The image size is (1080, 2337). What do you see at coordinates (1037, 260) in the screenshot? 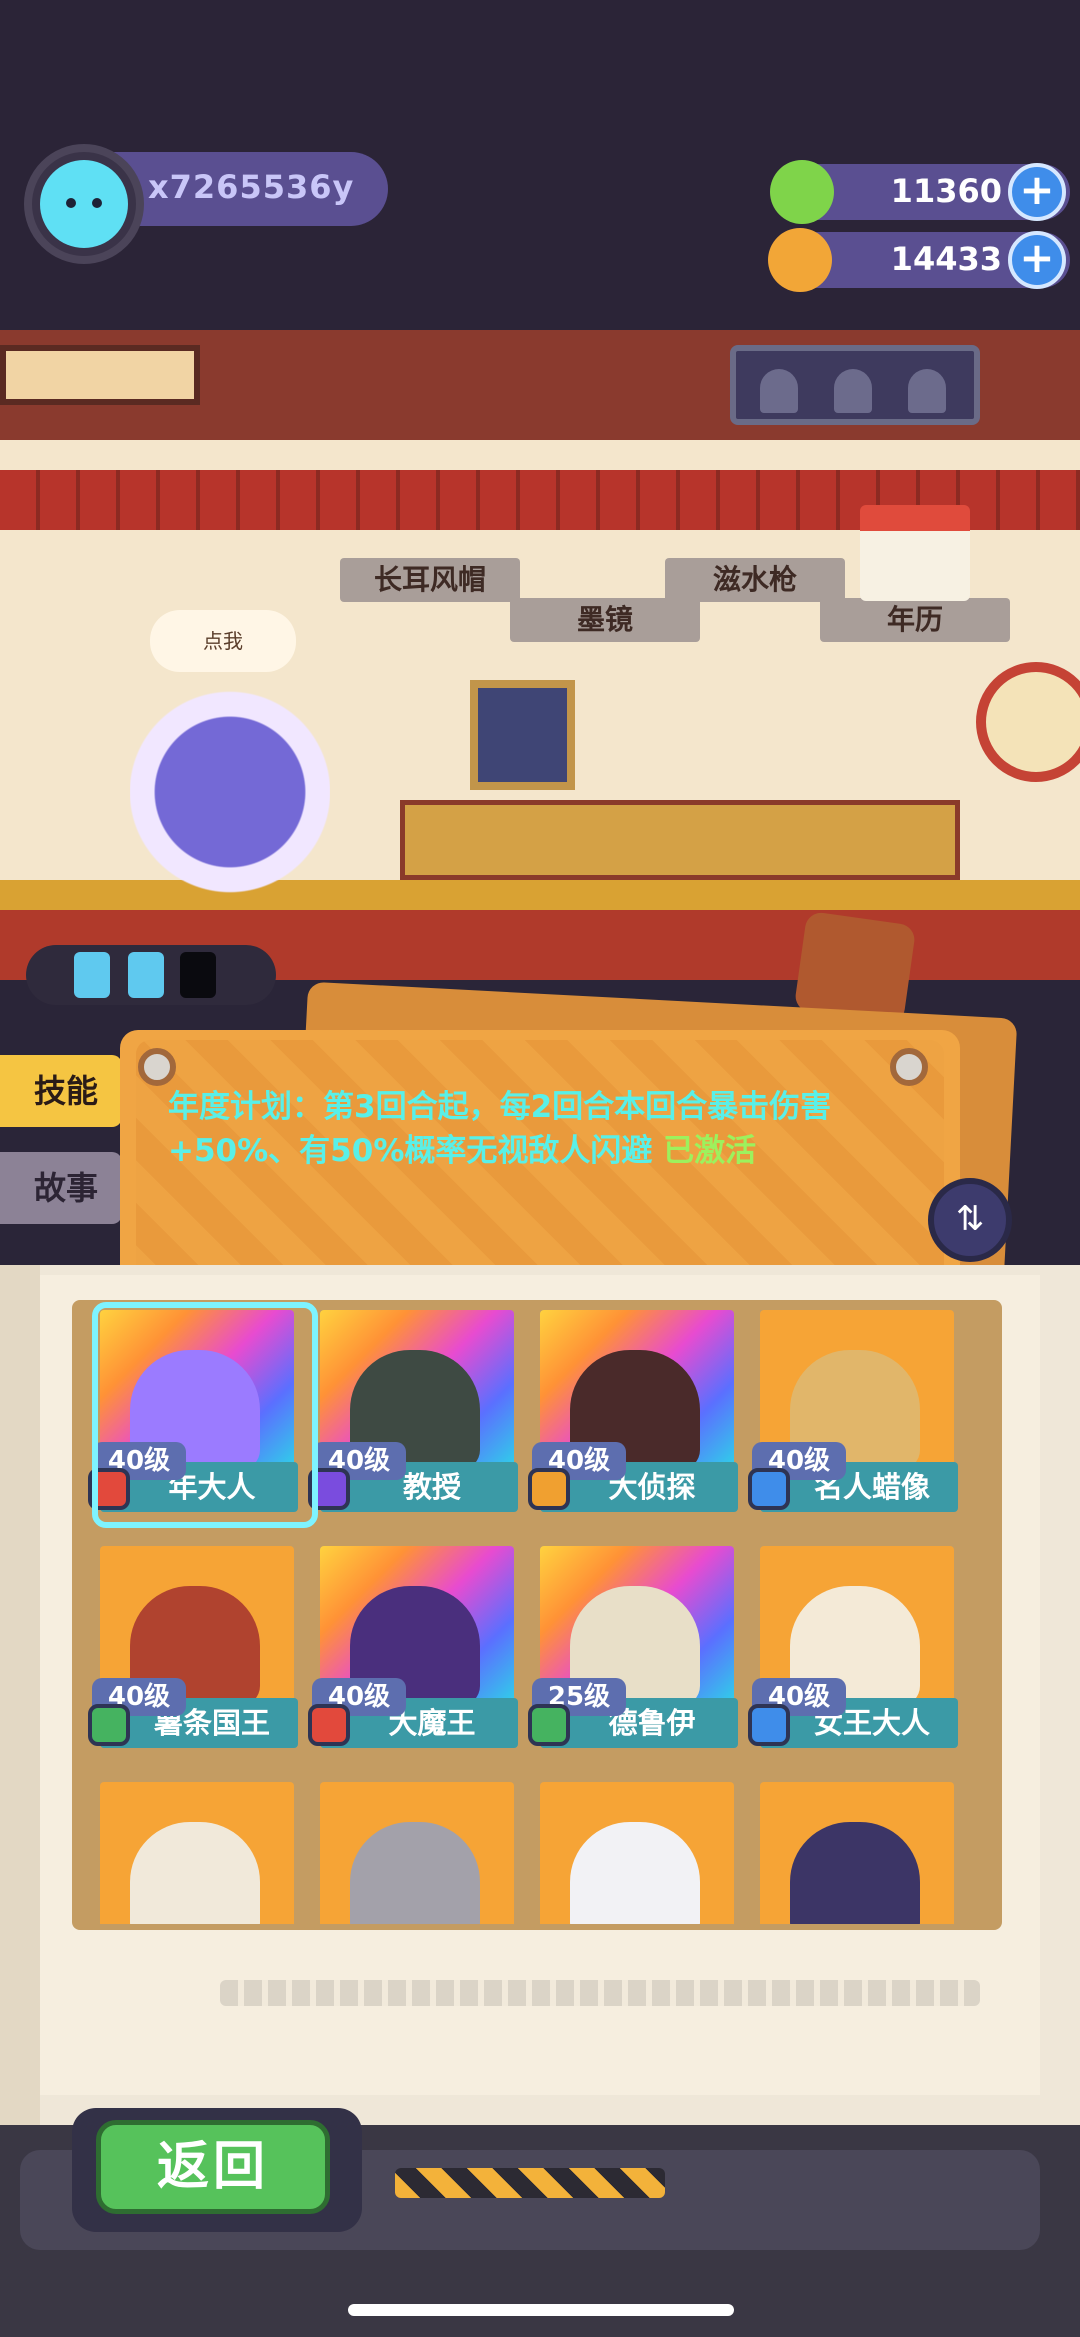
I see `add-coin-button: +` at bounding box center [1037, 260].